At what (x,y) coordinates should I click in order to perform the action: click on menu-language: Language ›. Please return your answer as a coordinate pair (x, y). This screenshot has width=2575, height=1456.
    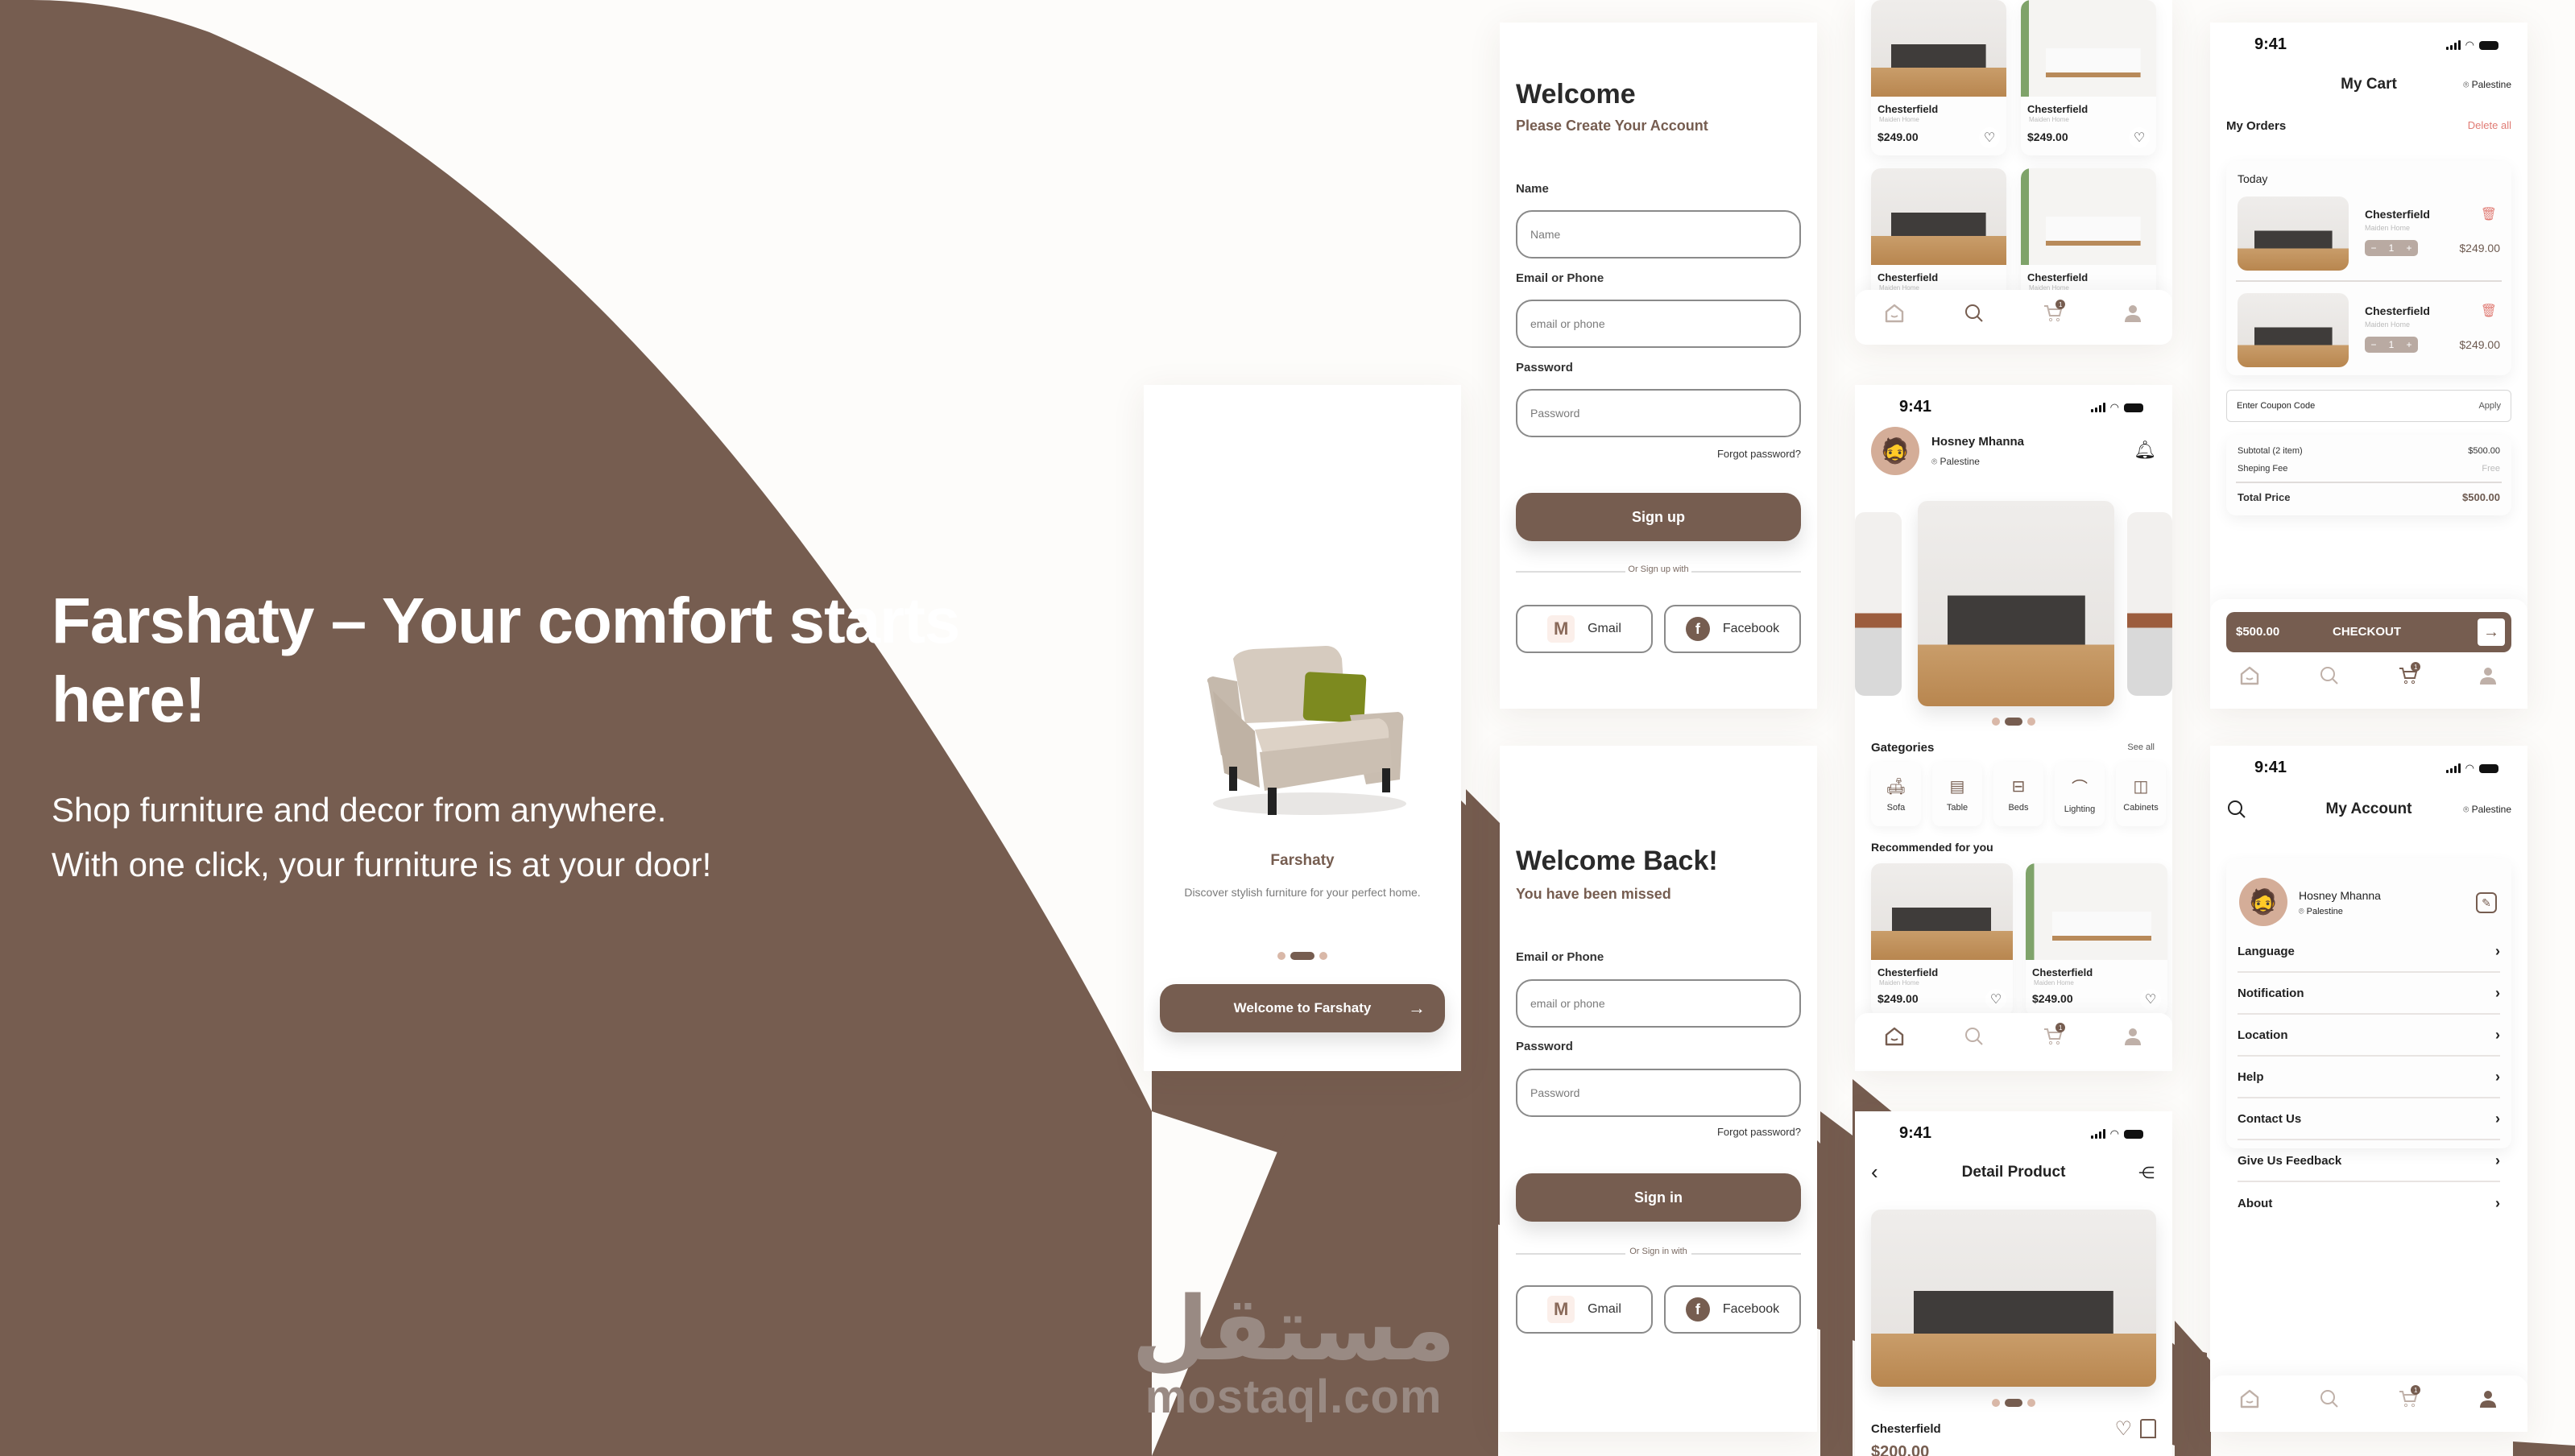
    Looking at the image, I should click on (2369, 952).